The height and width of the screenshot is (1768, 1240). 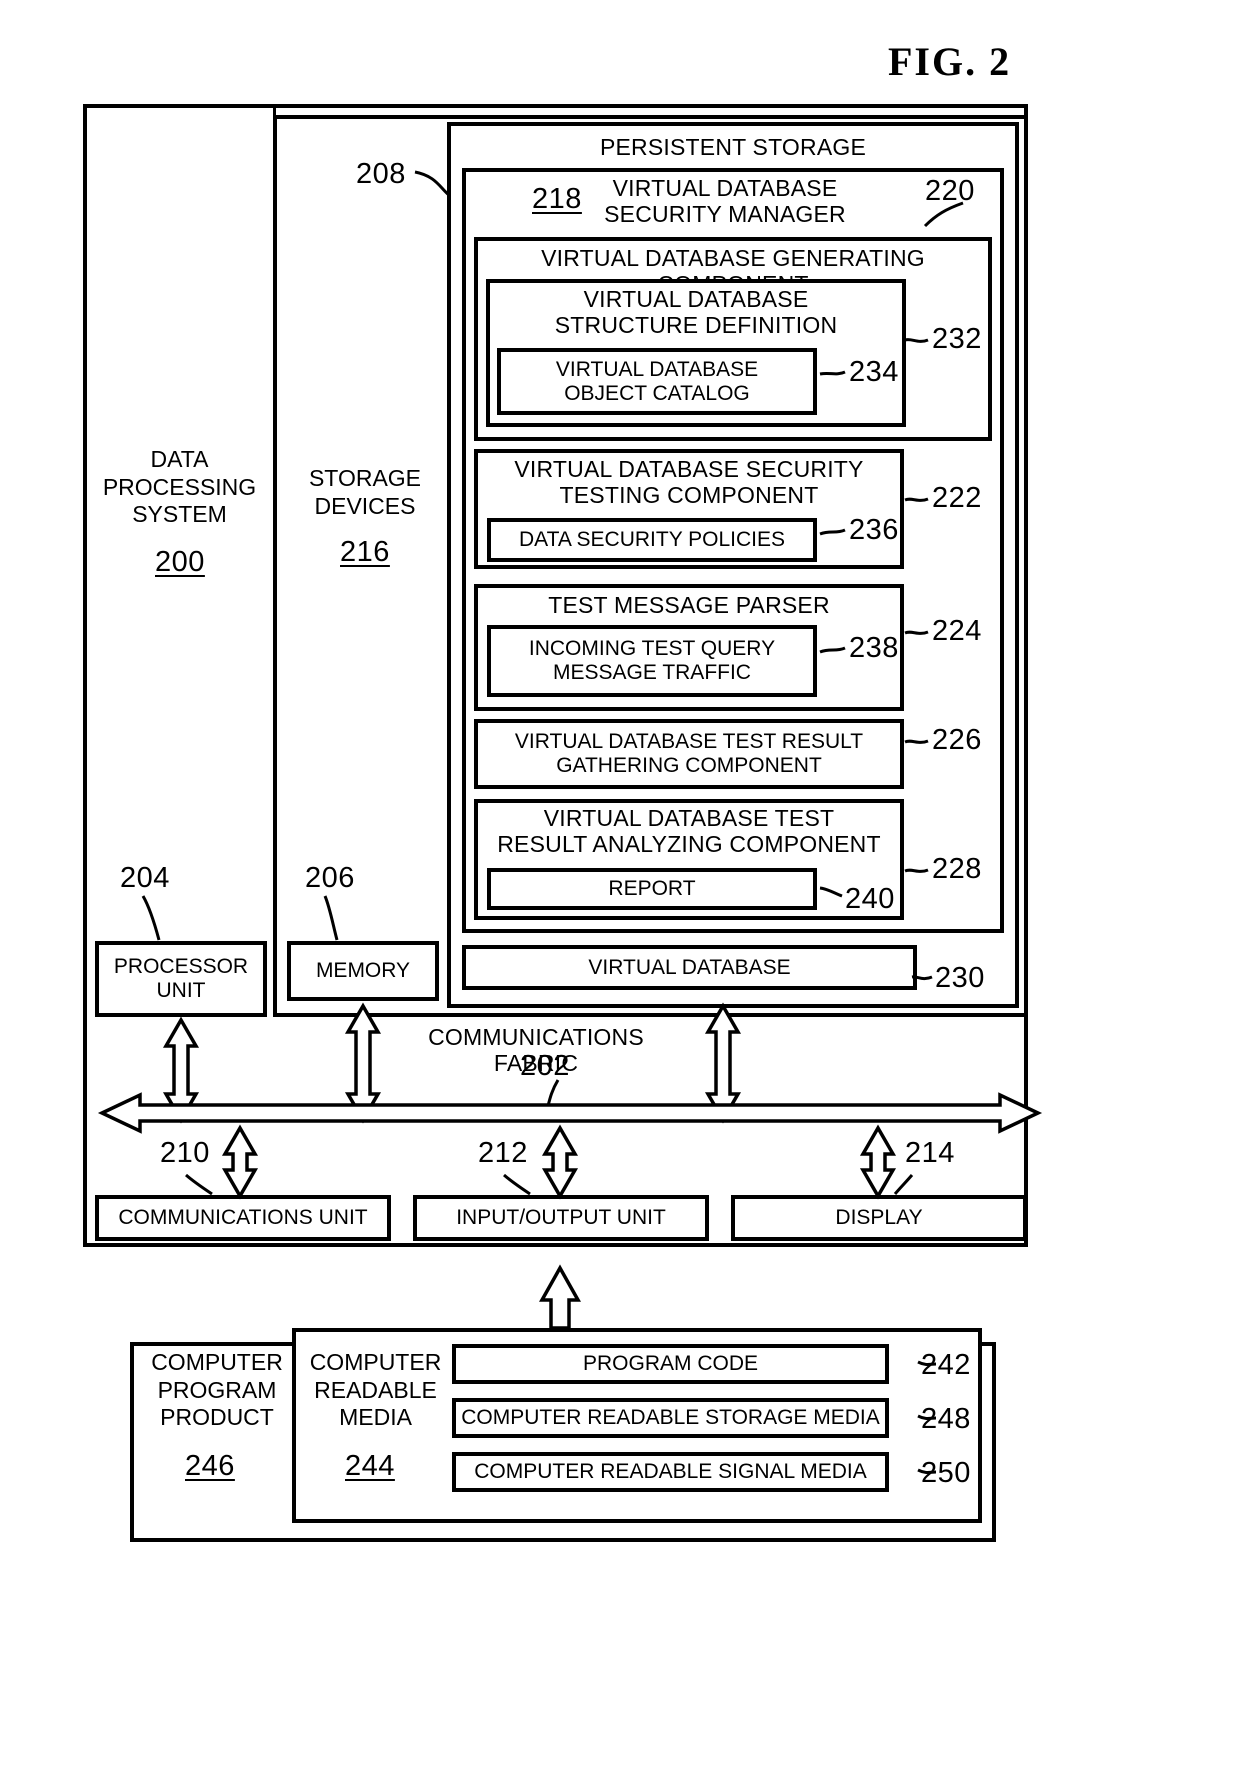 What do you see at coordinates (957, 631) in the screenshot?
I see `ref-224: 224` at bounding box center [957, 631].